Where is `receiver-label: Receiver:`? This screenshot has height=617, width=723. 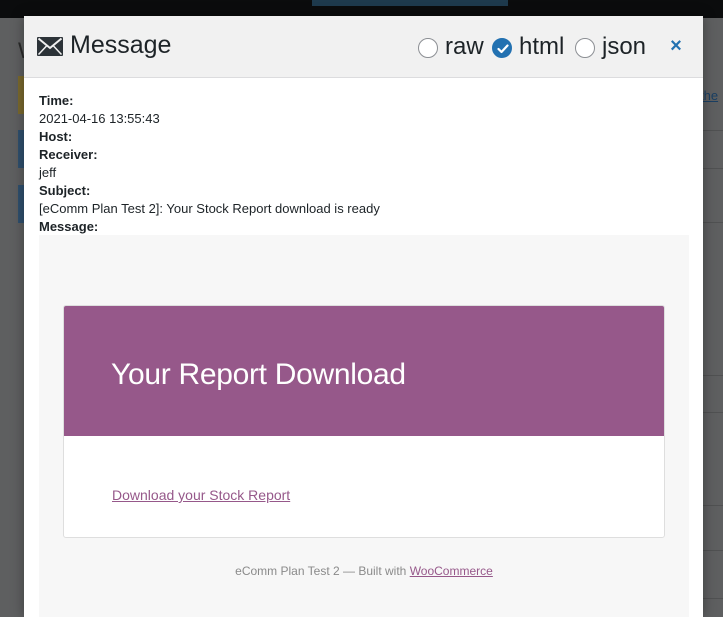 receiver-label: Receiver: is located at coordinates (68, 154).